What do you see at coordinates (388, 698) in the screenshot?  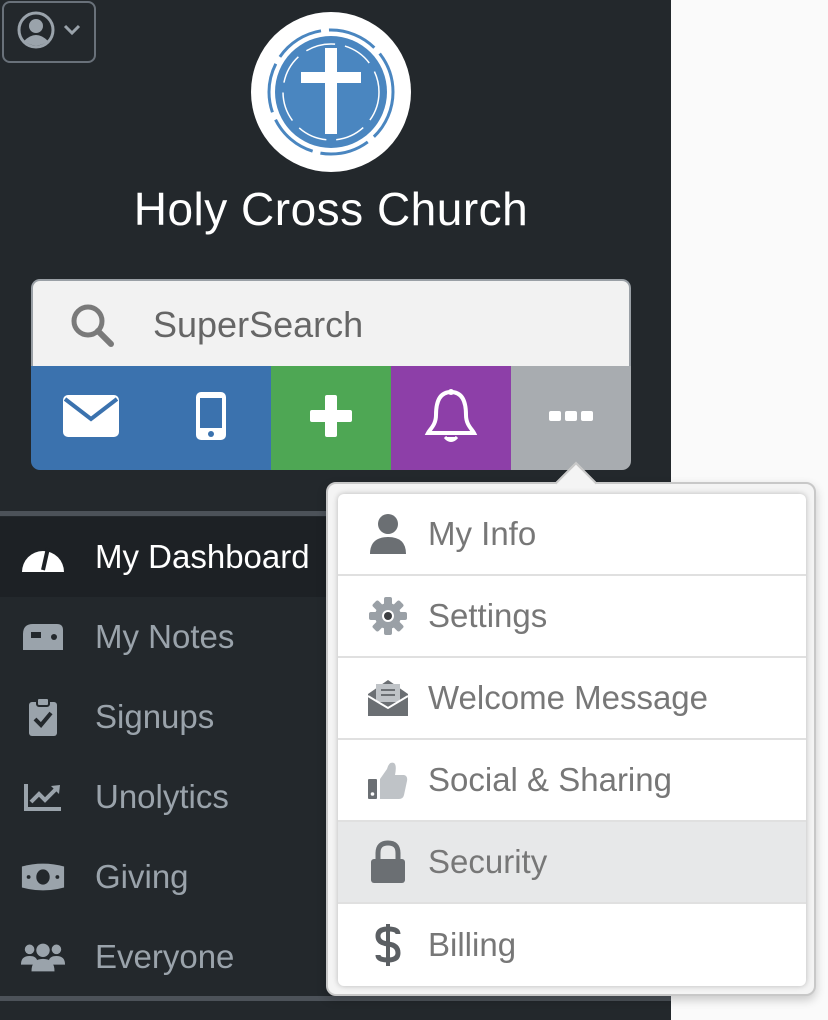 I see `envelope-open-icon` at bounding box center [388, 698].